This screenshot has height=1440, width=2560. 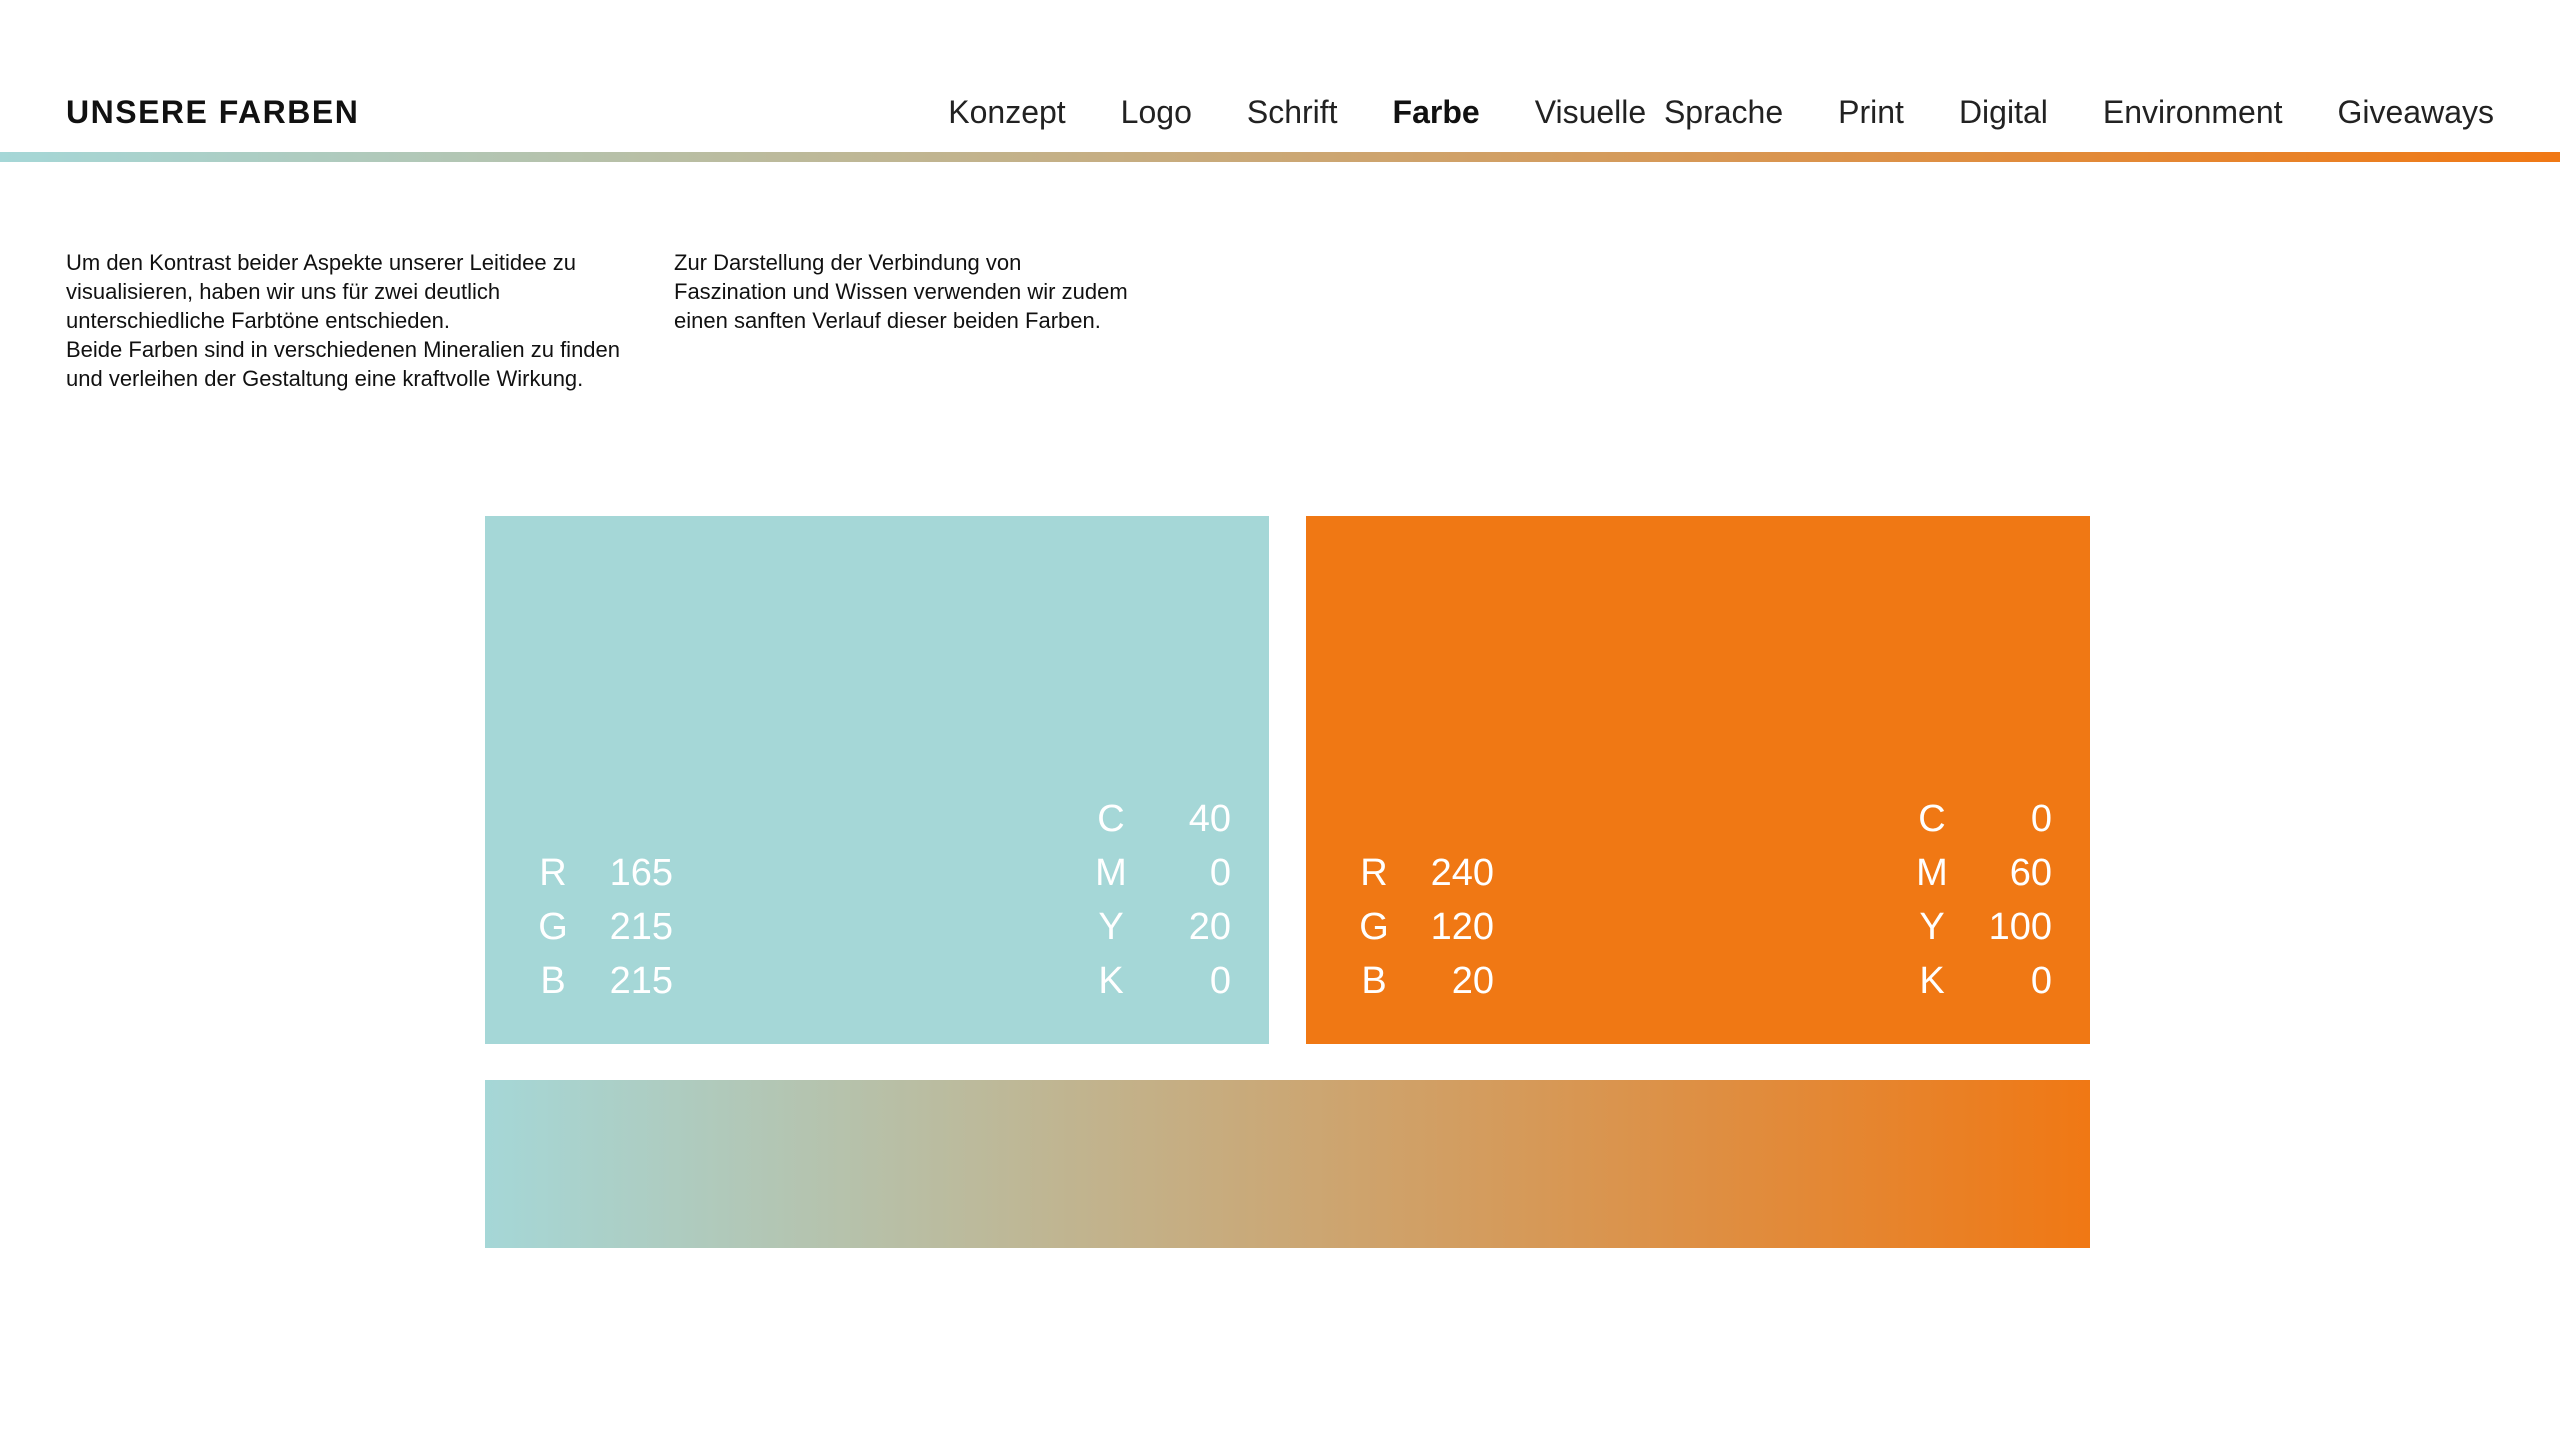 I want to click on rgb-value: 165, so click(x=641, y=872).